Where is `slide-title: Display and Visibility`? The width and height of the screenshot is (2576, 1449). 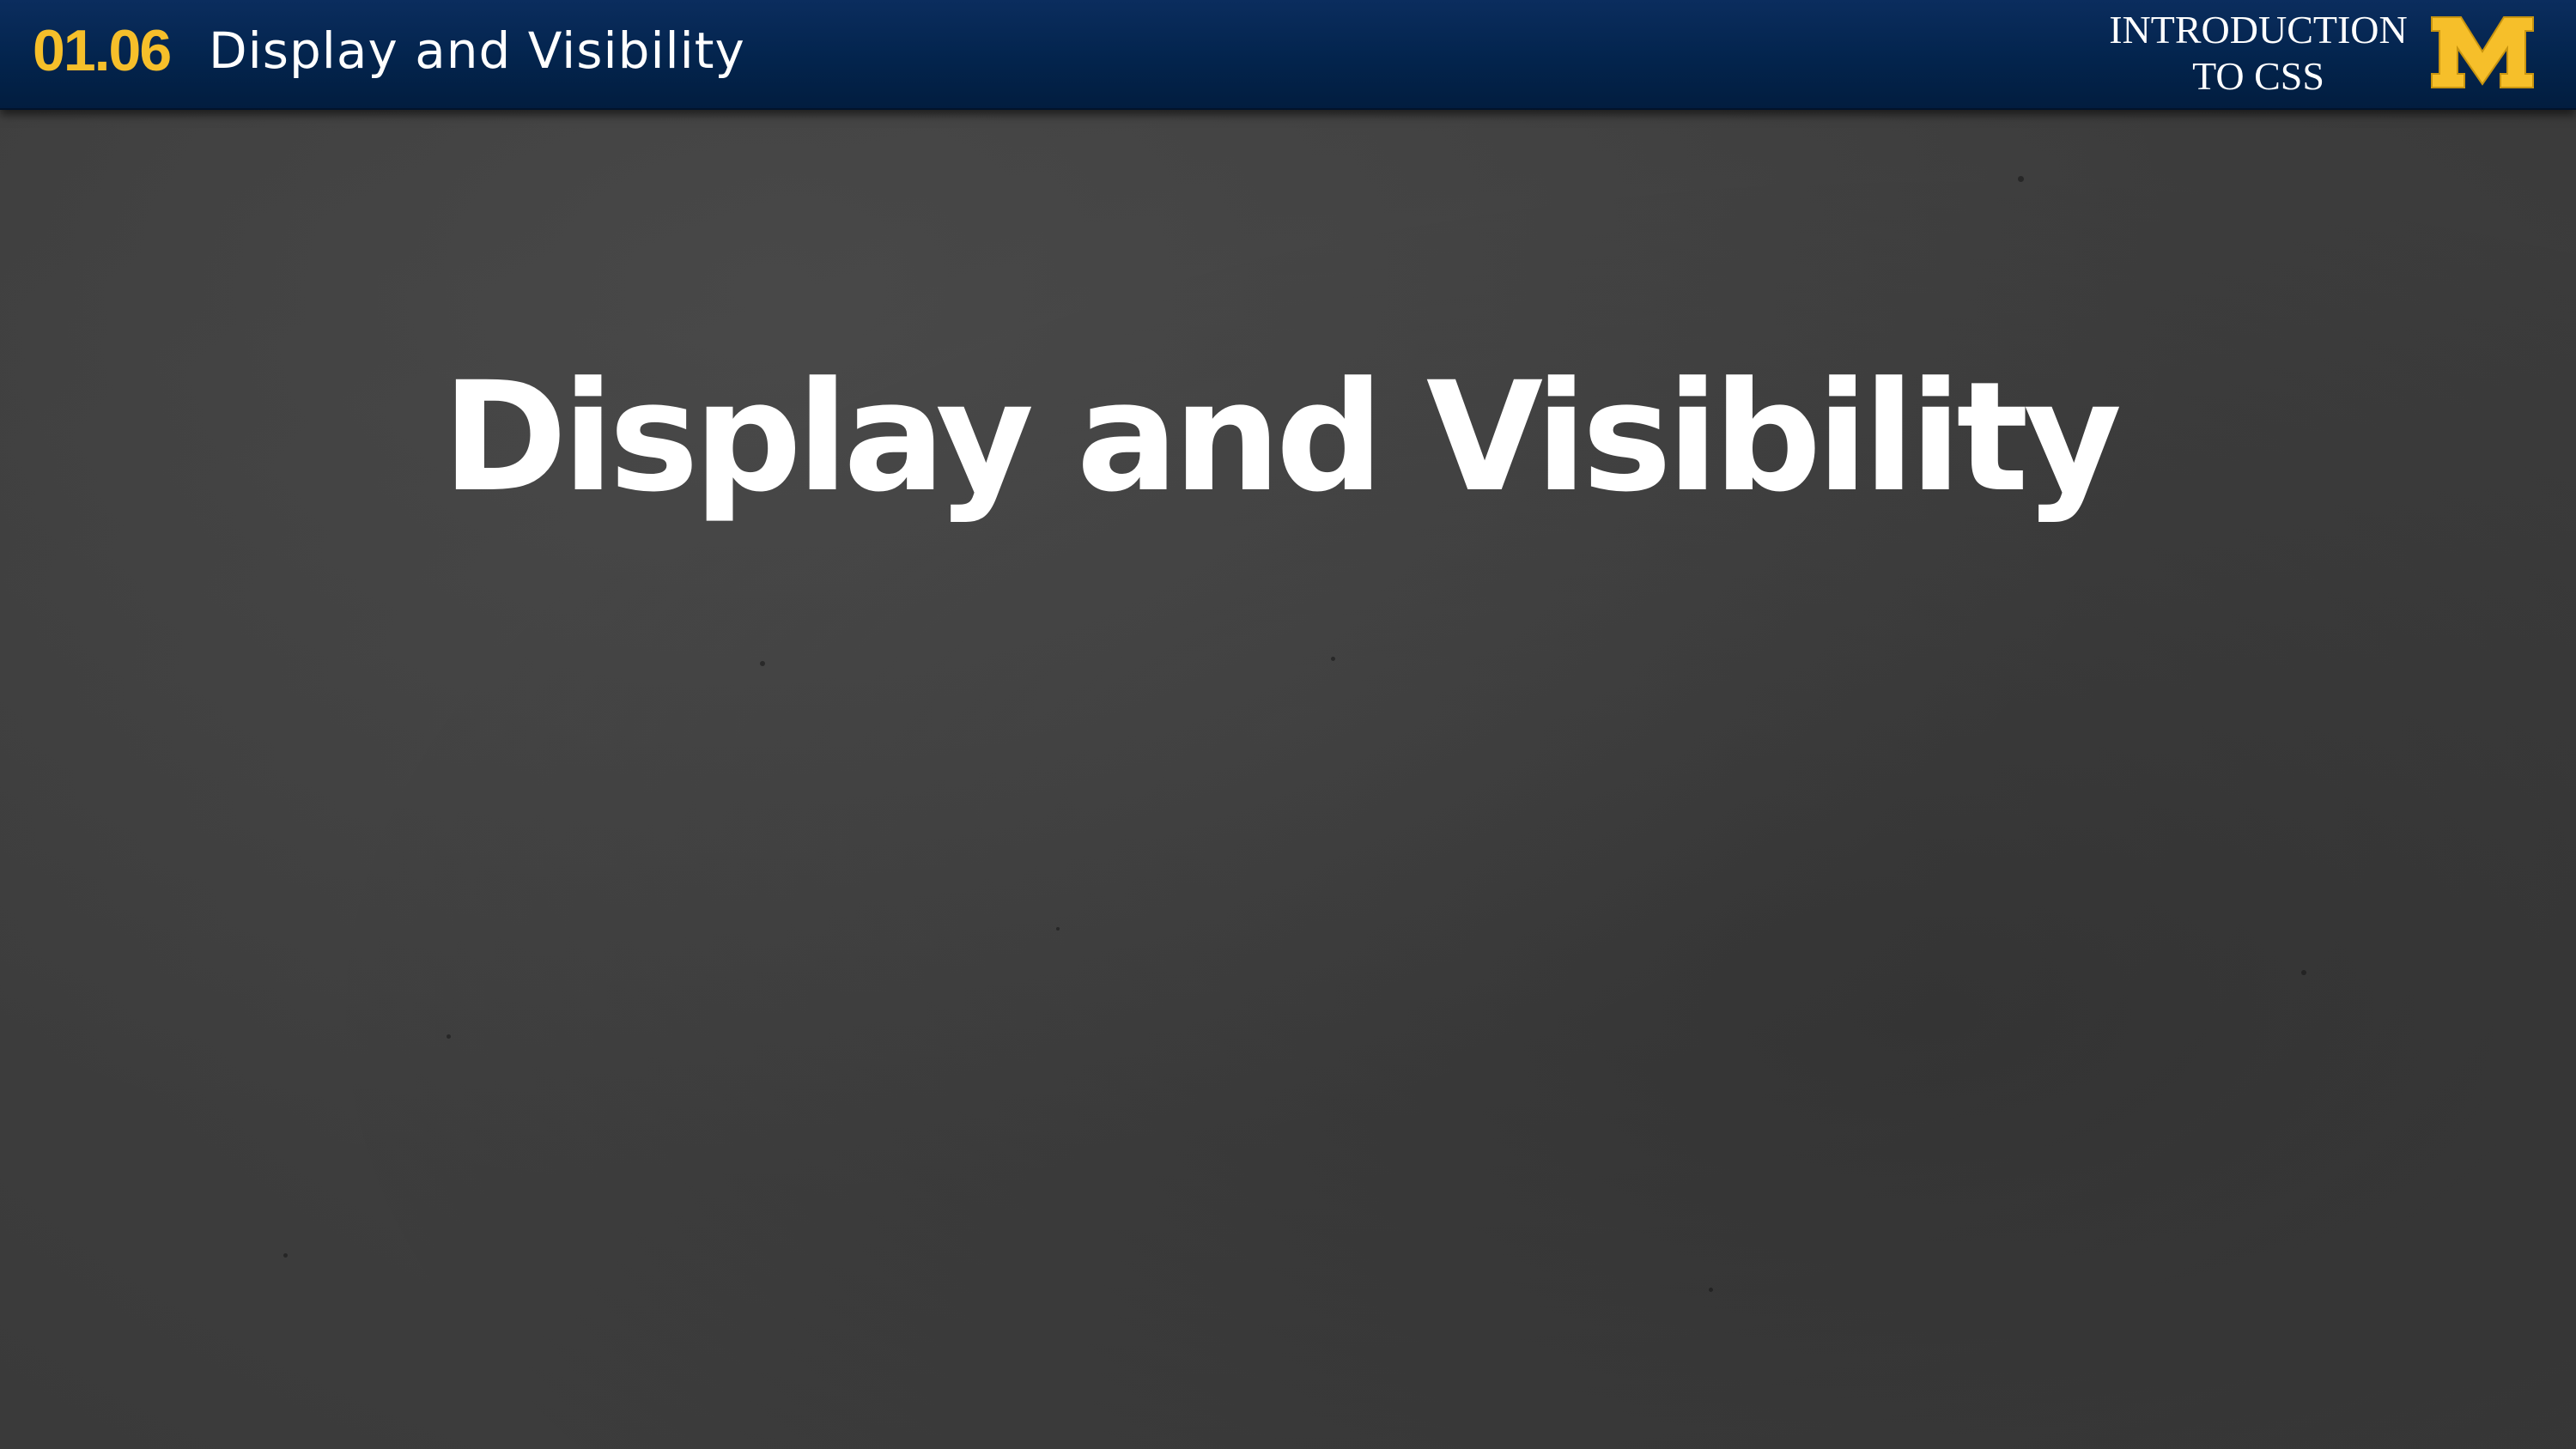
slide-title: Display and Visibility is located at coordinates (1282, 437).